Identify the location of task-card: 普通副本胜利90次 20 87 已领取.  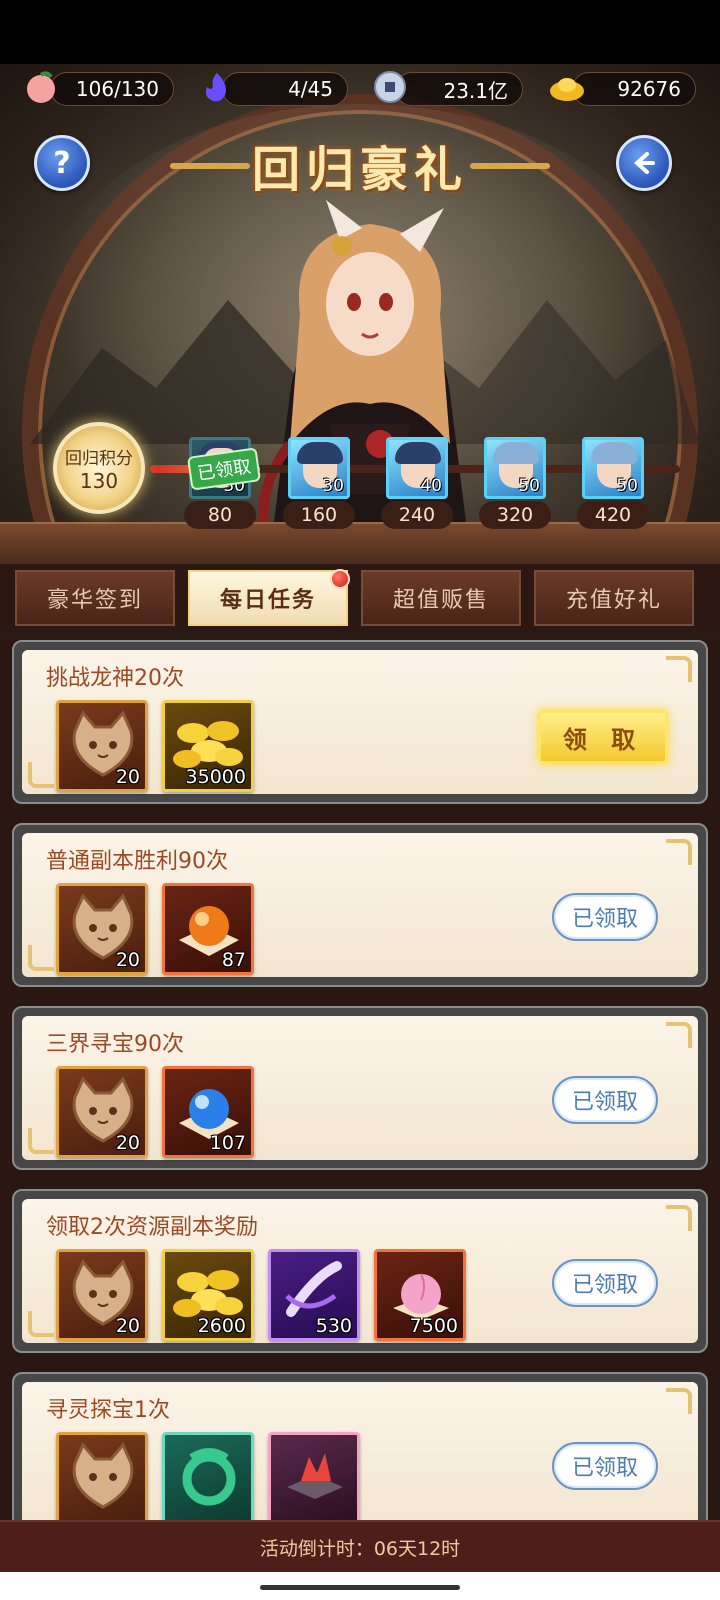
(360, 905).